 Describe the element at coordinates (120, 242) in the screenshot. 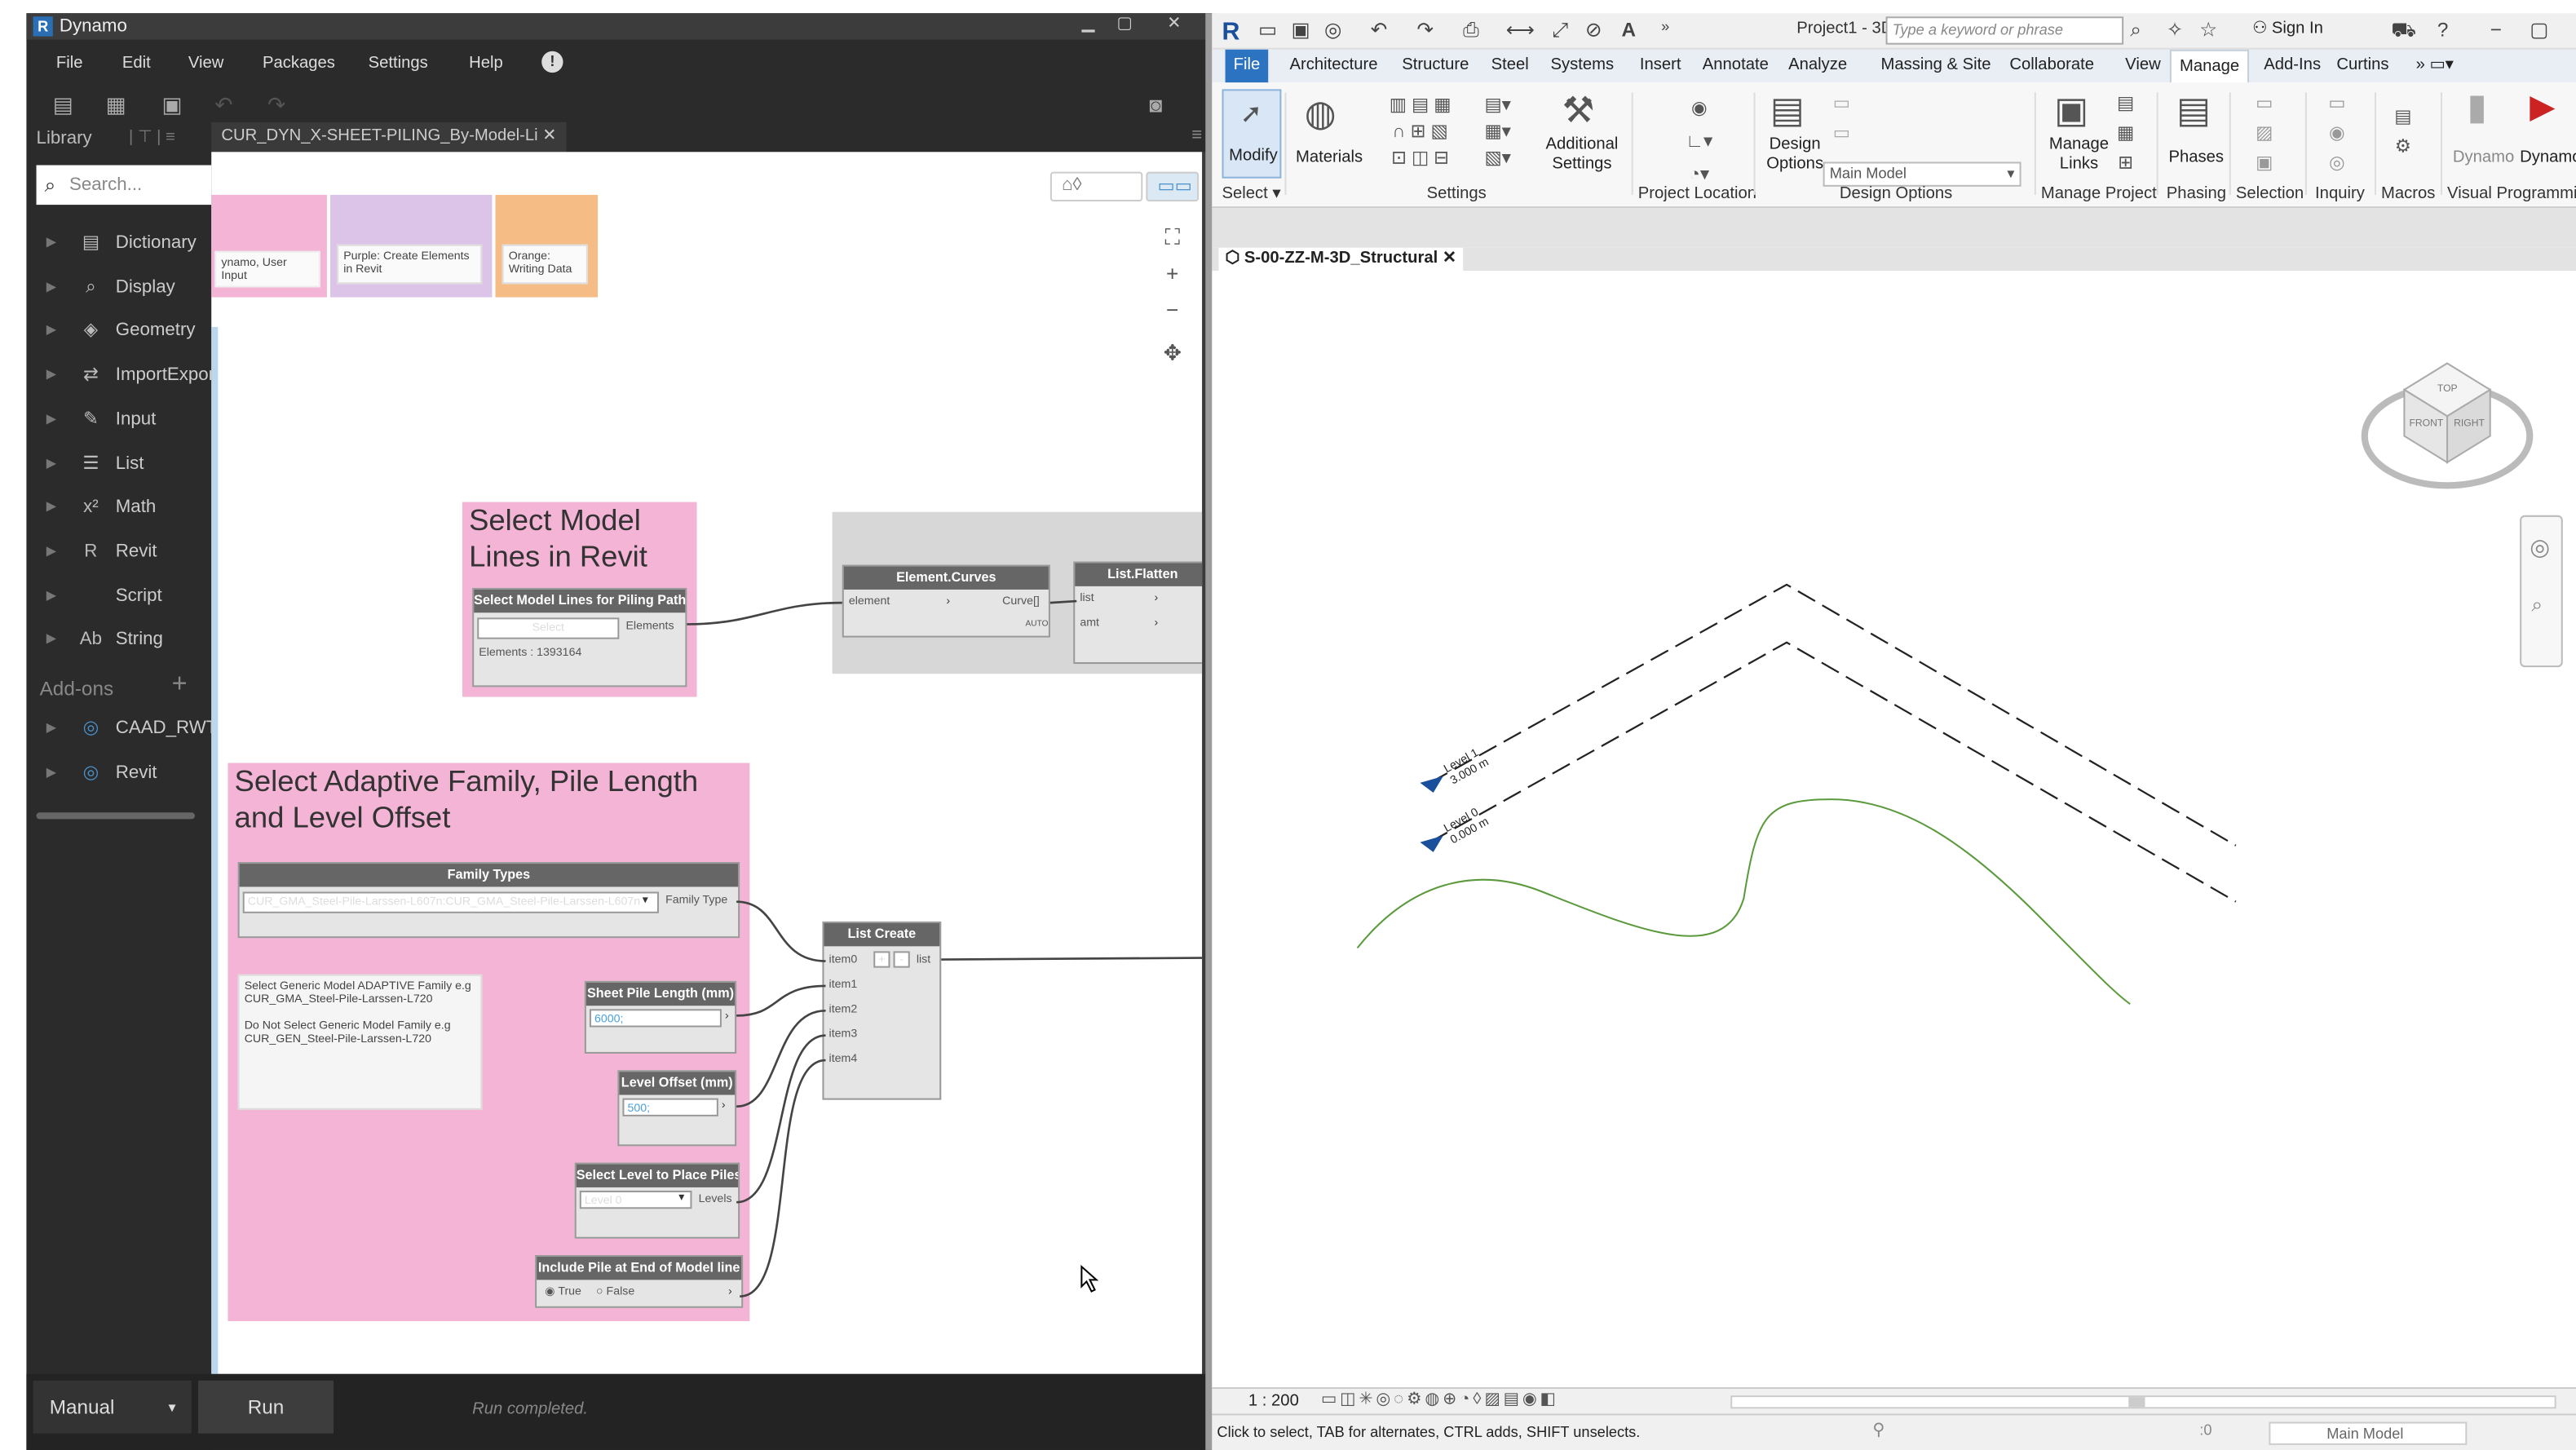

I see `library-item-dictionary: ▶ ▤ Dictionary` at that location.